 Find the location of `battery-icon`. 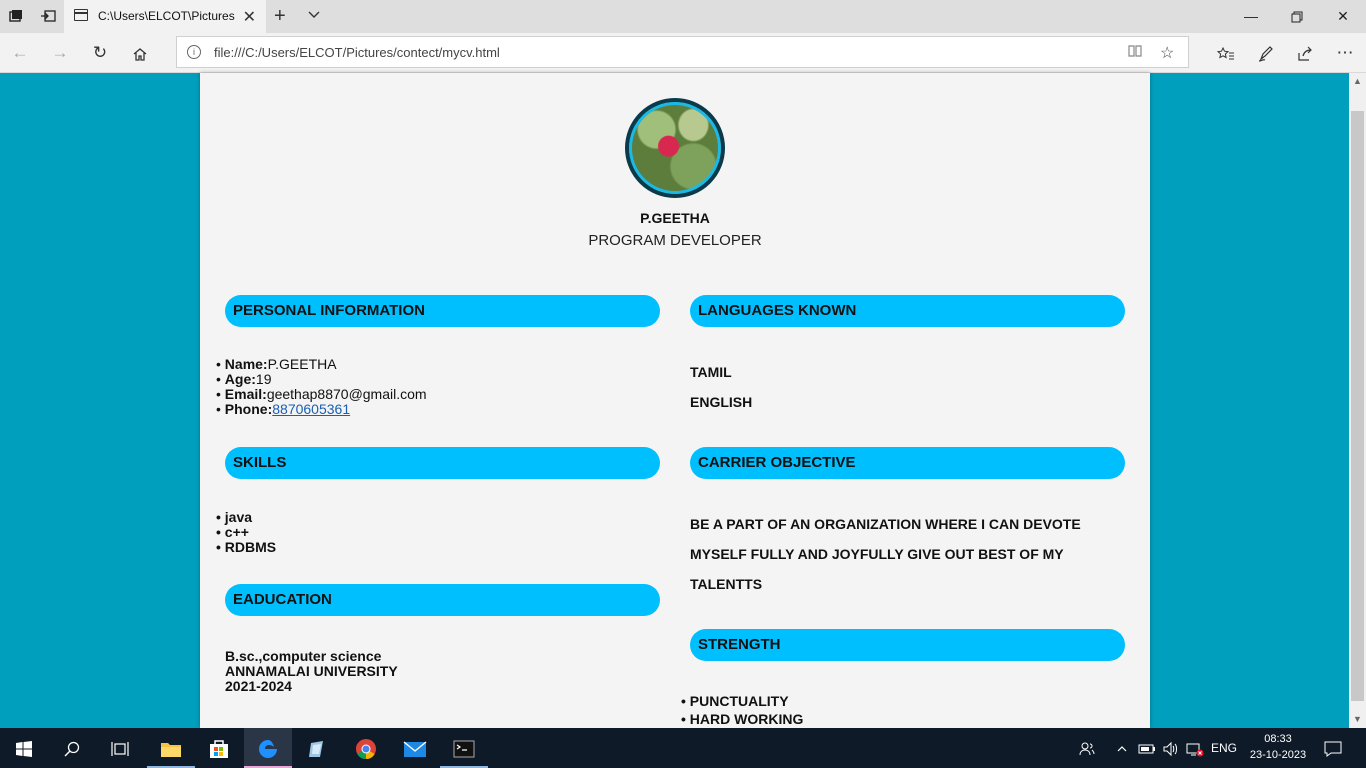

battery-icon is located at coordinates (1147, 748).